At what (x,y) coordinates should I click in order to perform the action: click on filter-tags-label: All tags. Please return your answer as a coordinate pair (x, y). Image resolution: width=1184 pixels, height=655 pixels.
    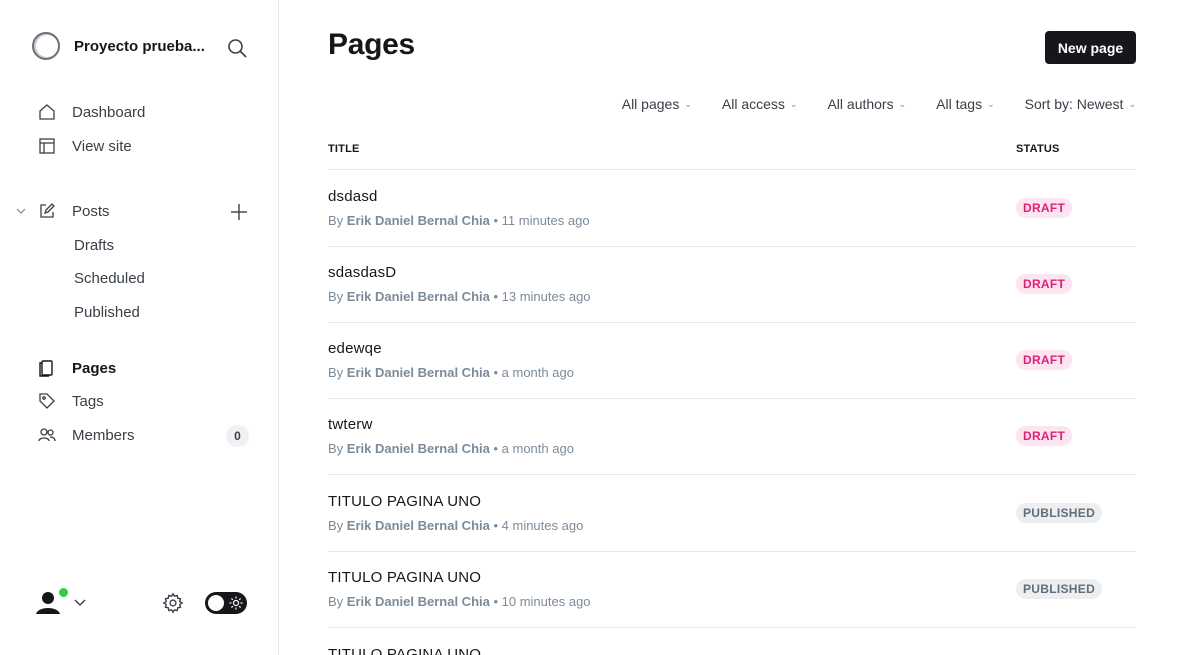
    Looking at the image, I should click on (959, 104).